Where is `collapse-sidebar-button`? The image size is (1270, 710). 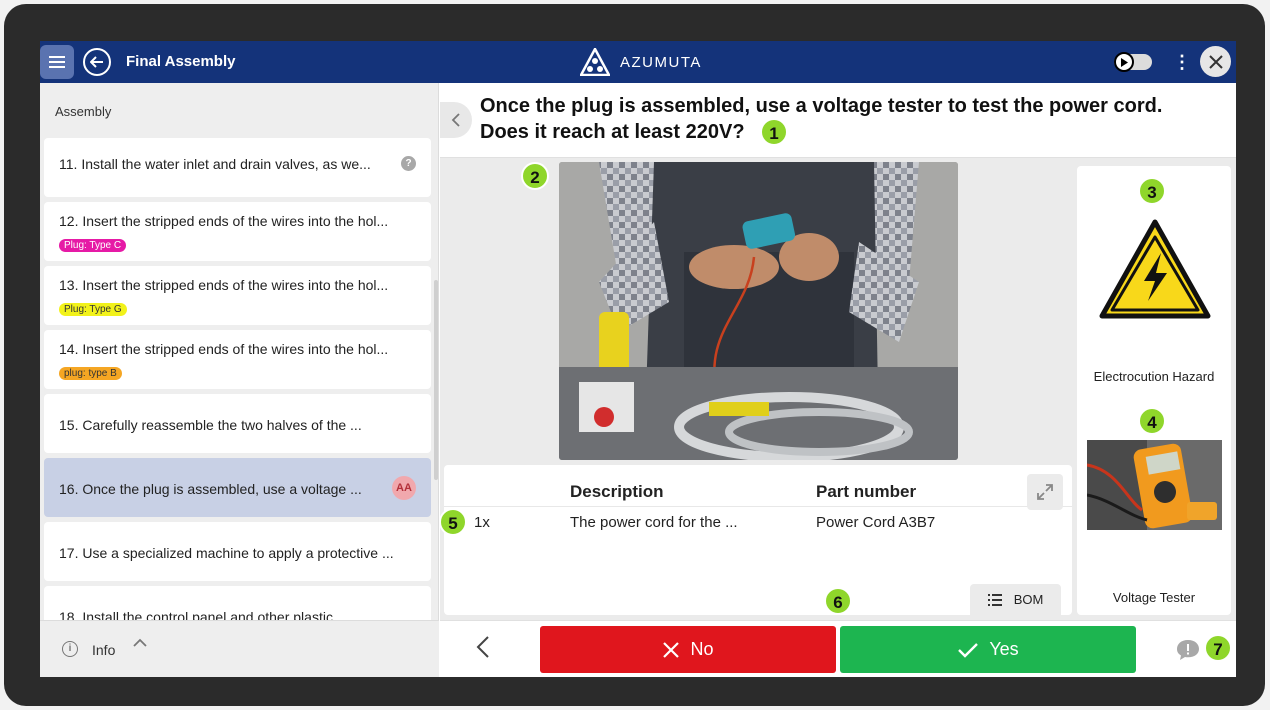
collapse-sidebar-button is located at coordinates (456, 120).